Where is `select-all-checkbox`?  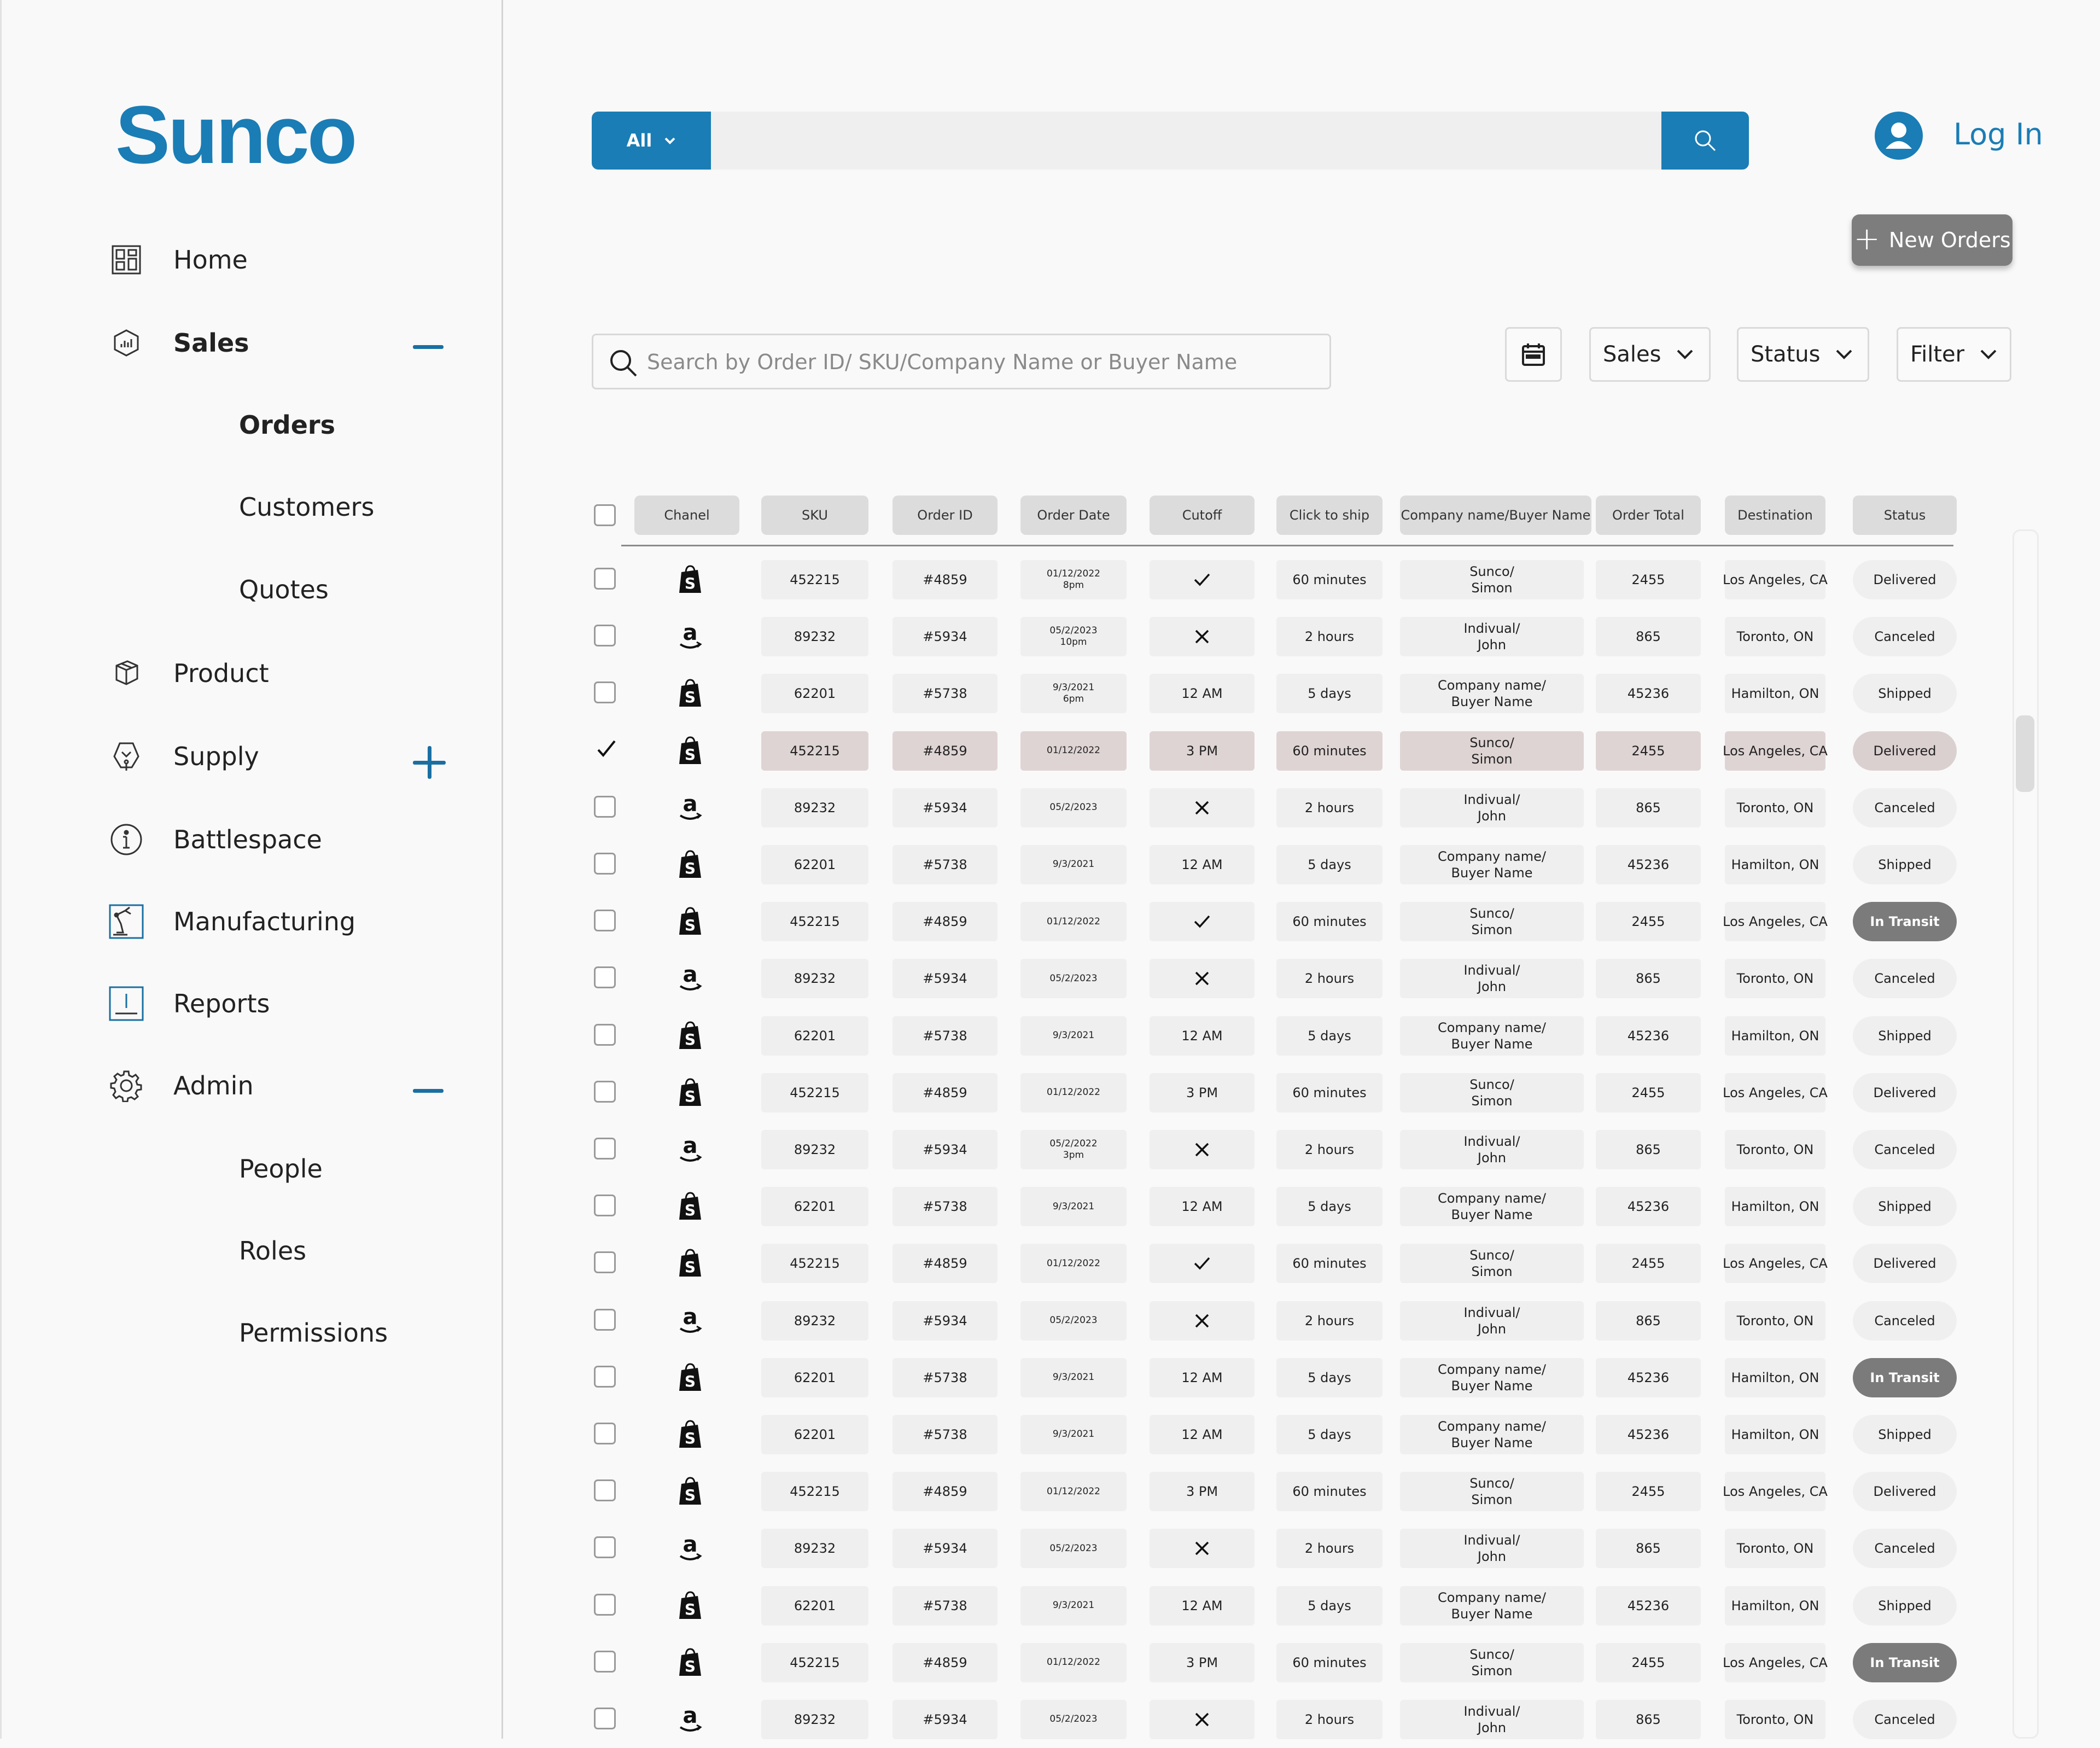 select-all-checkbox is located at coordinates (605, 515).